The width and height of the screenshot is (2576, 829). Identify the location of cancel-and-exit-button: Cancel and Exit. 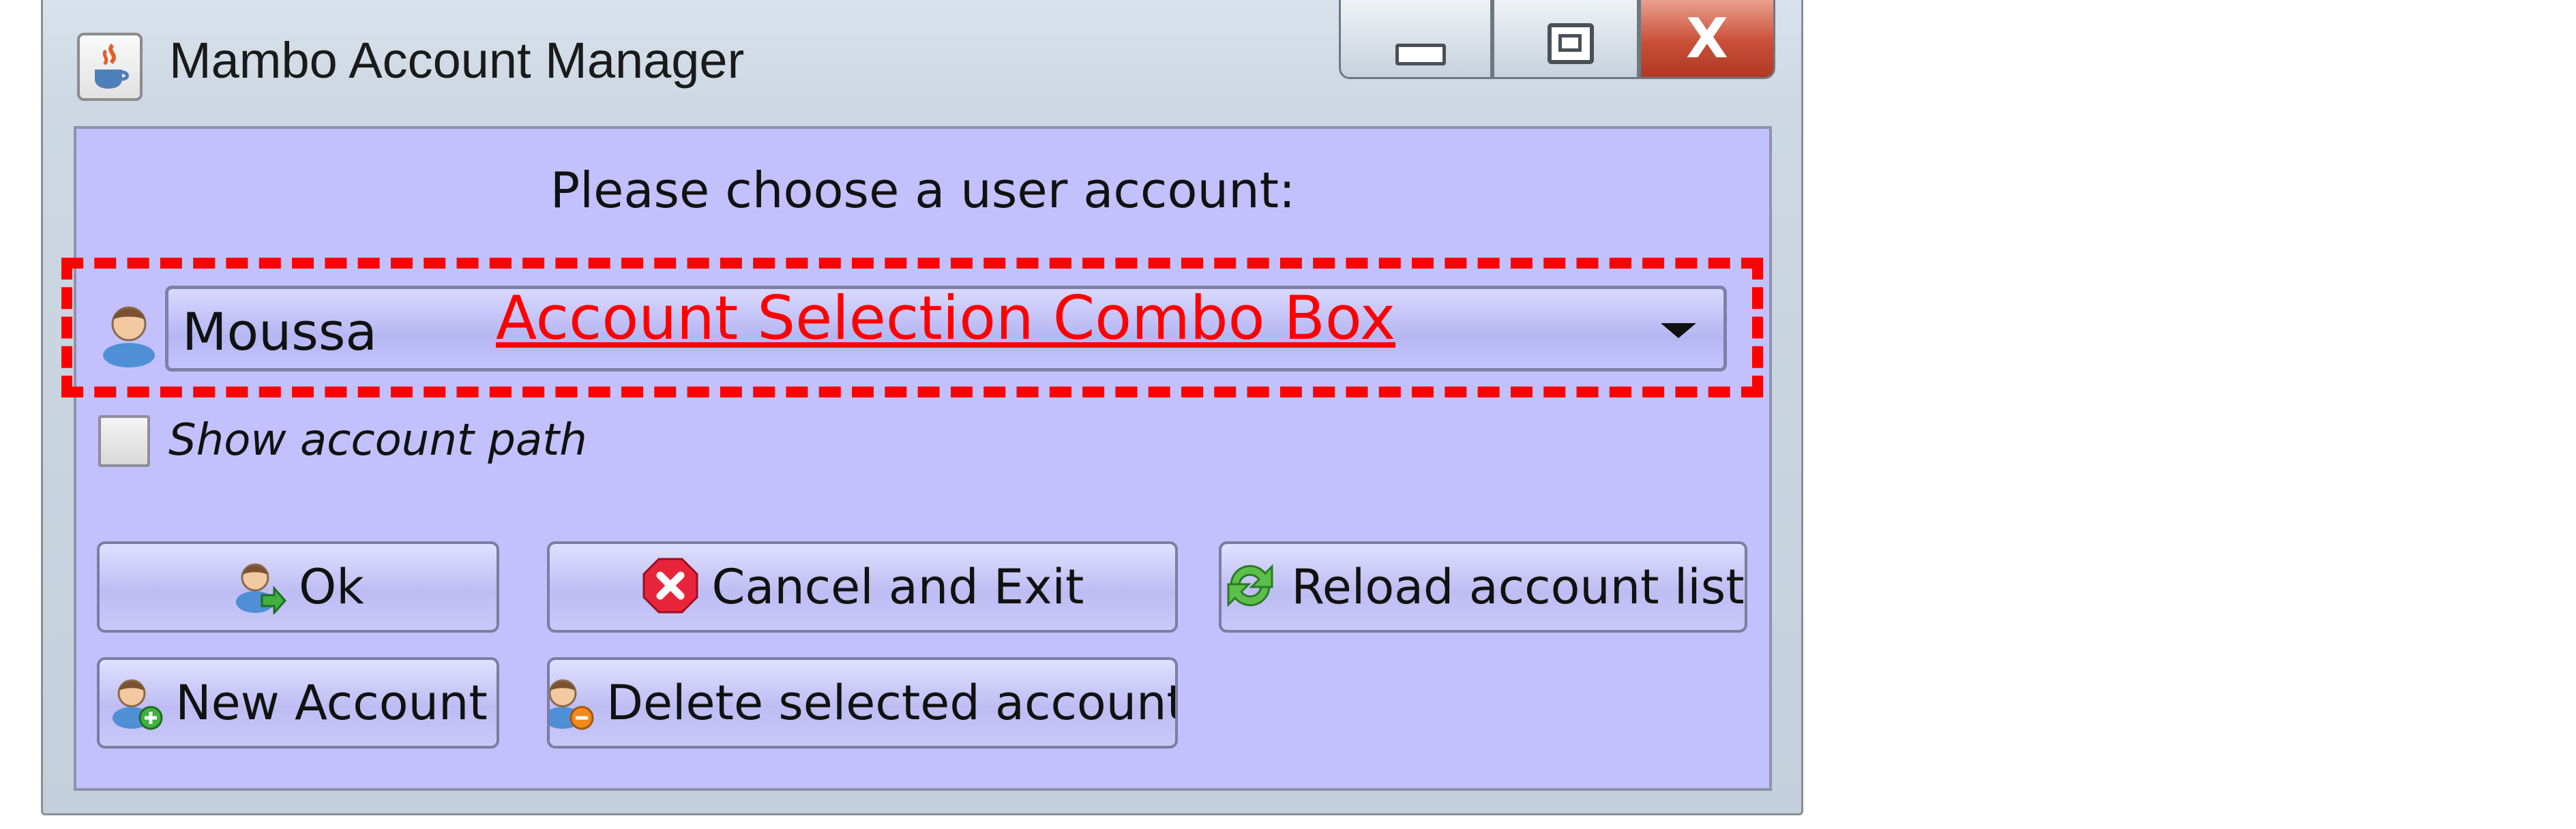
(862, 587).